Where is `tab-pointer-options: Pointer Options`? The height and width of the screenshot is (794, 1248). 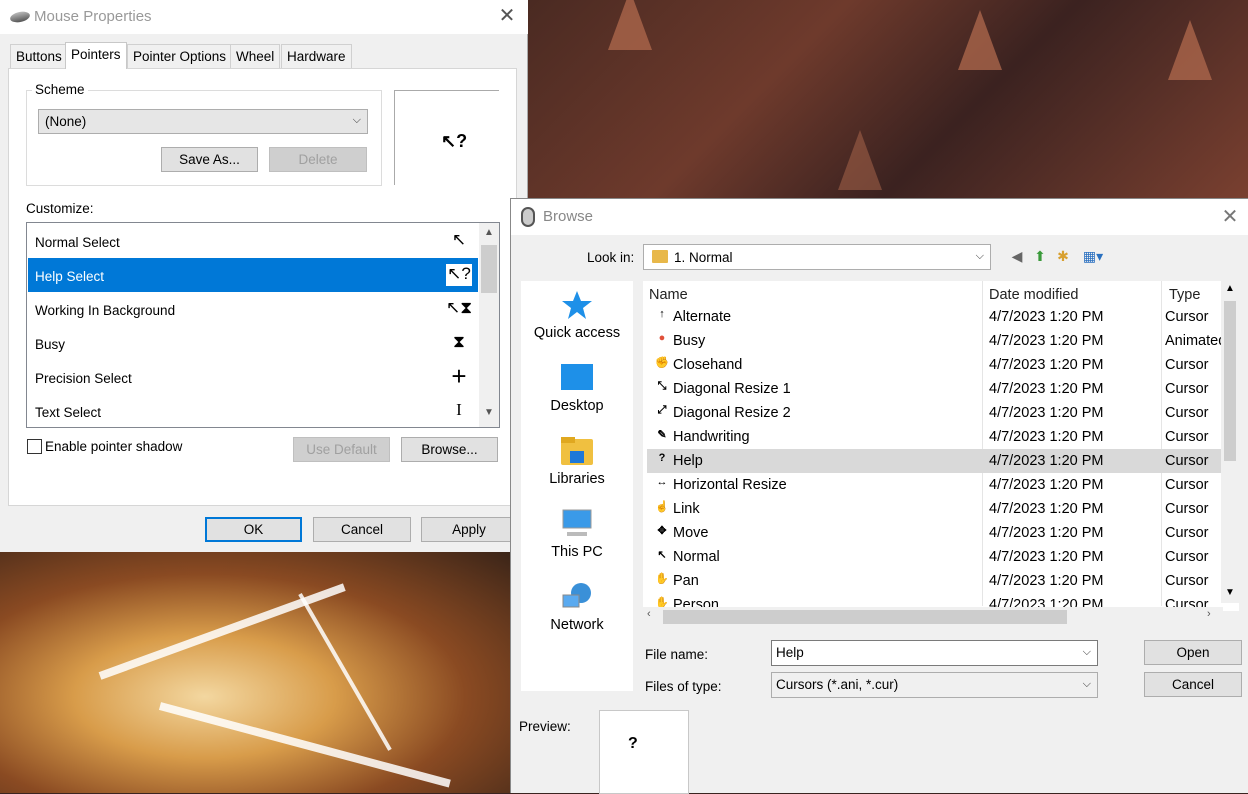 tab-pointer-options: Pointer Options is located at coordinates (180, 56).